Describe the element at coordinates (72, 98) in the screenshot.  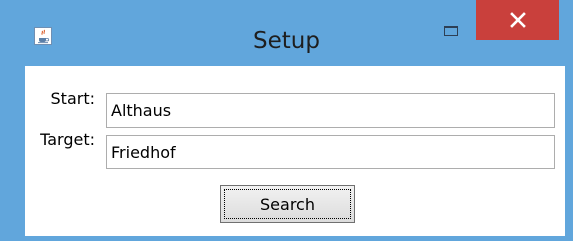
I see `start-label: Start:` at that location.